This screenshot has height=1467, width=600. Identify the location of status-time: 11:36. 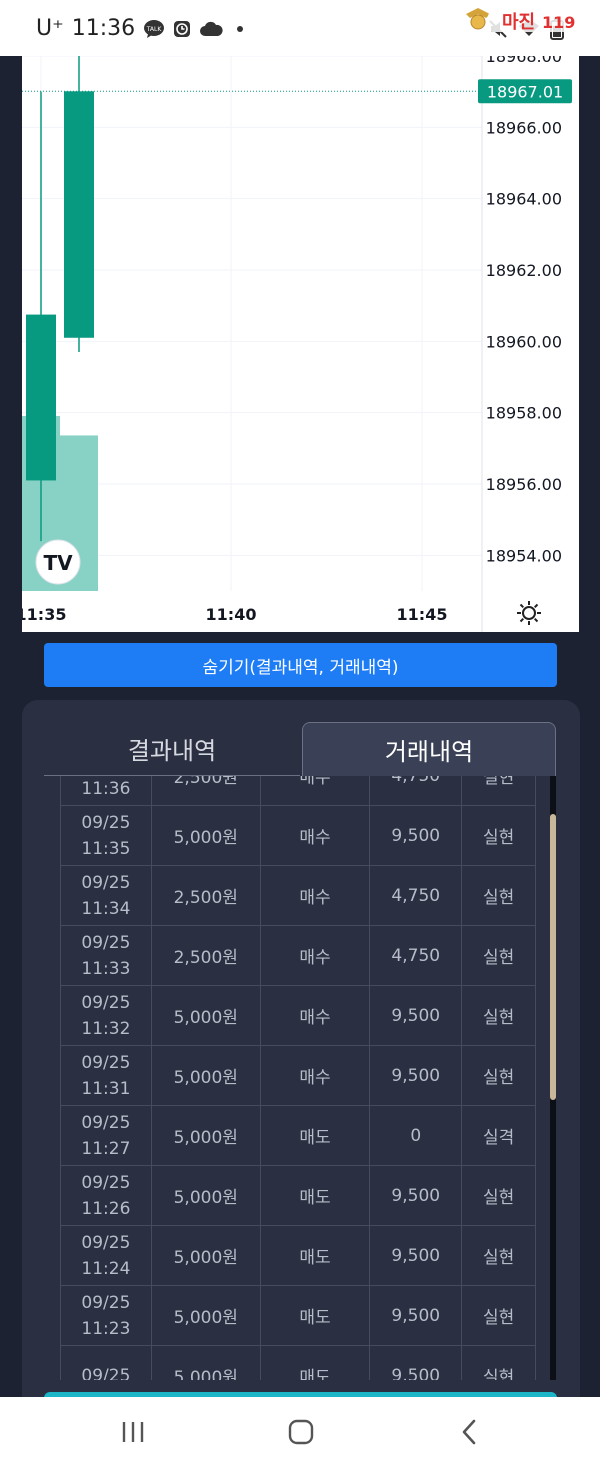
(103, 28).